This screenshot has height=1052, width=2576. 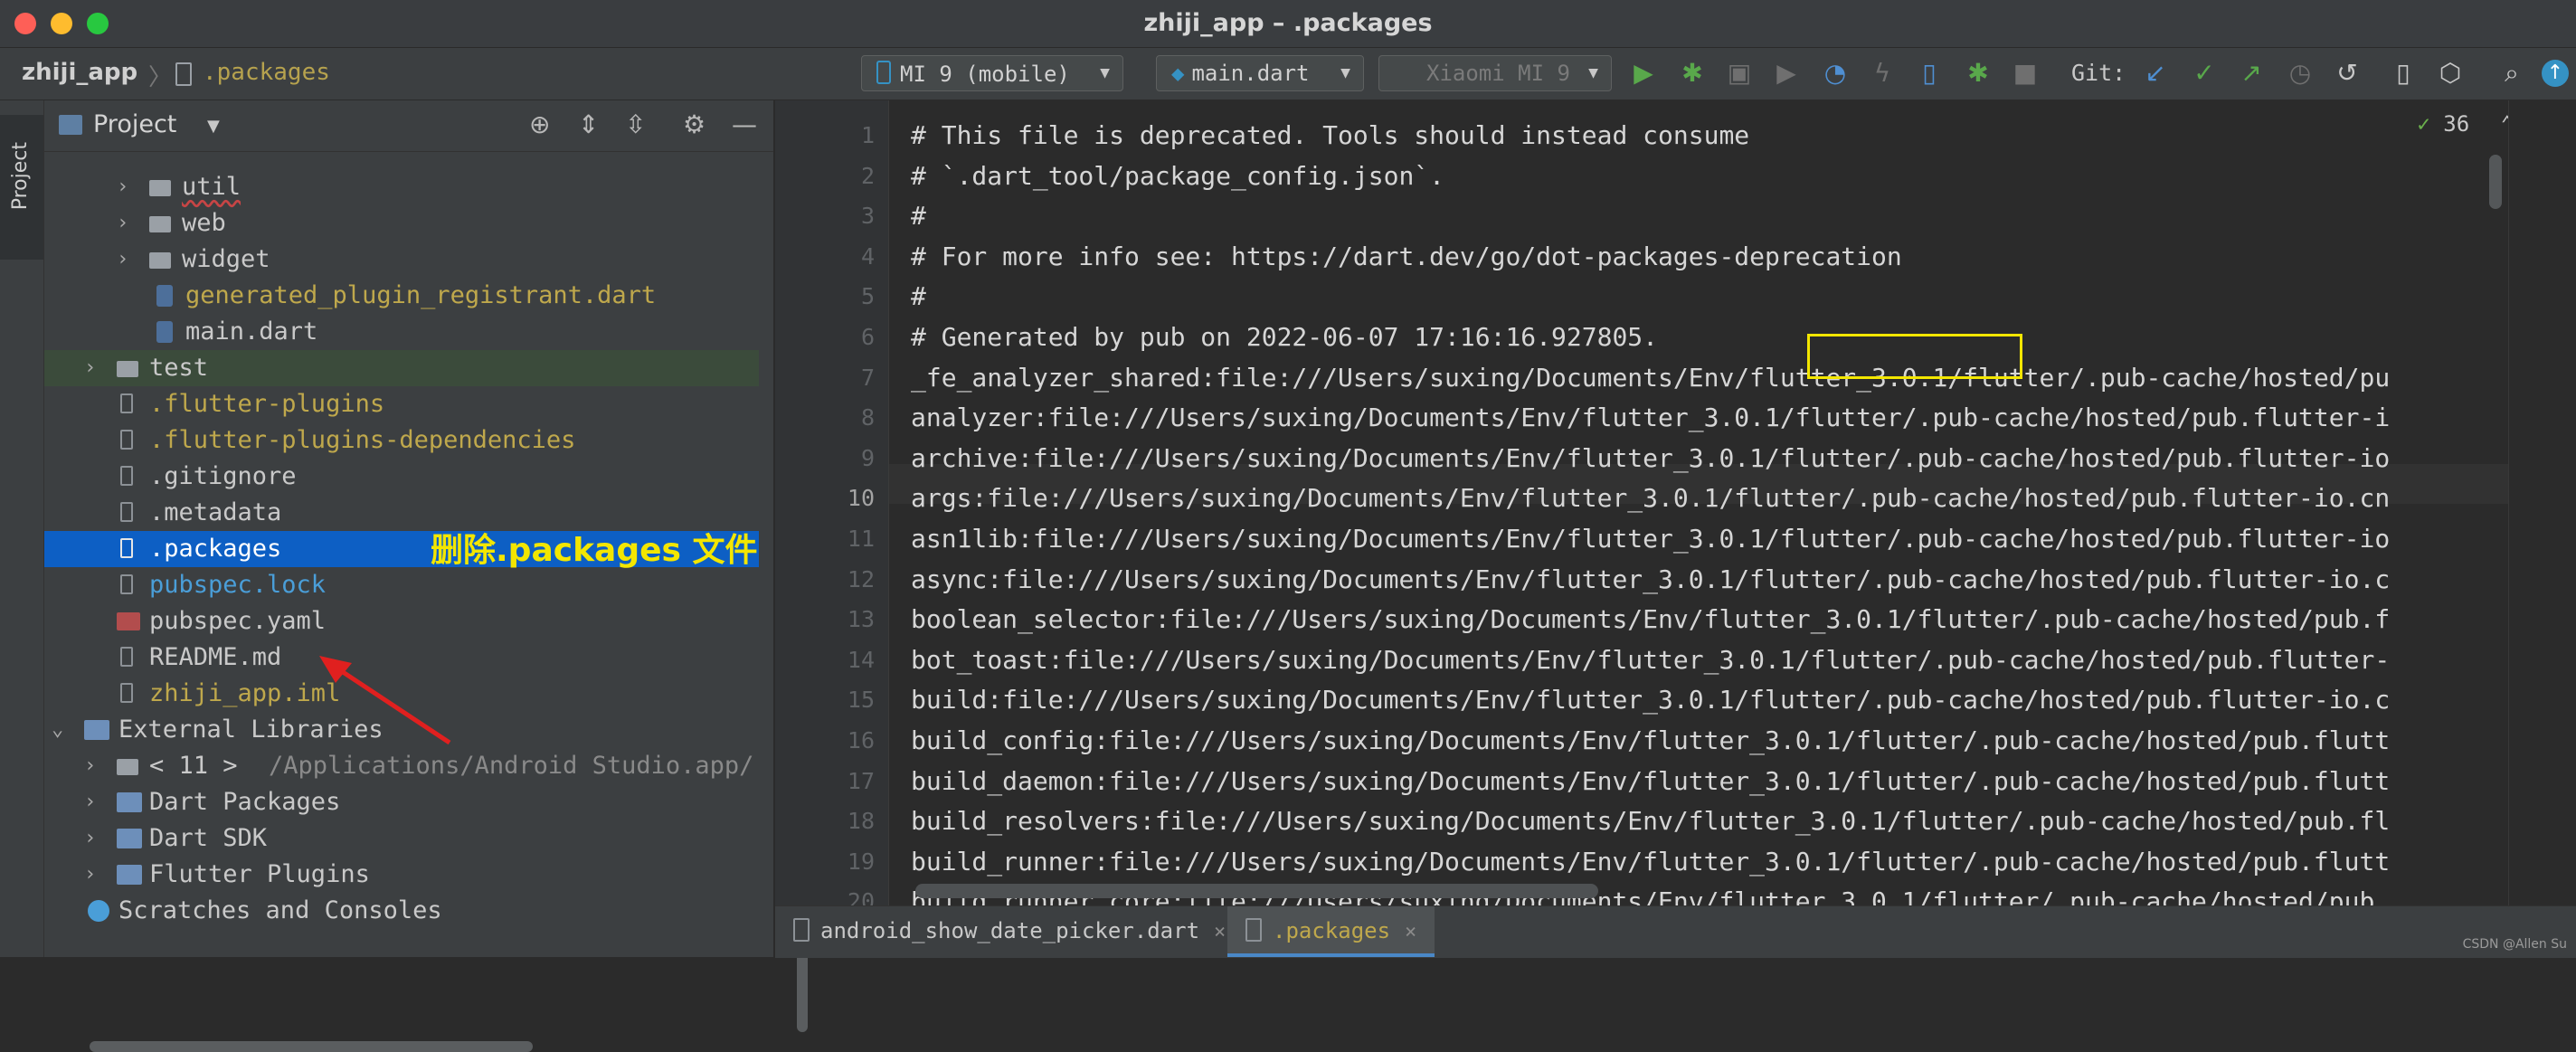 I want to click on tree-item-scratches: Scratches and Consoles, so click(x=401, y=911).